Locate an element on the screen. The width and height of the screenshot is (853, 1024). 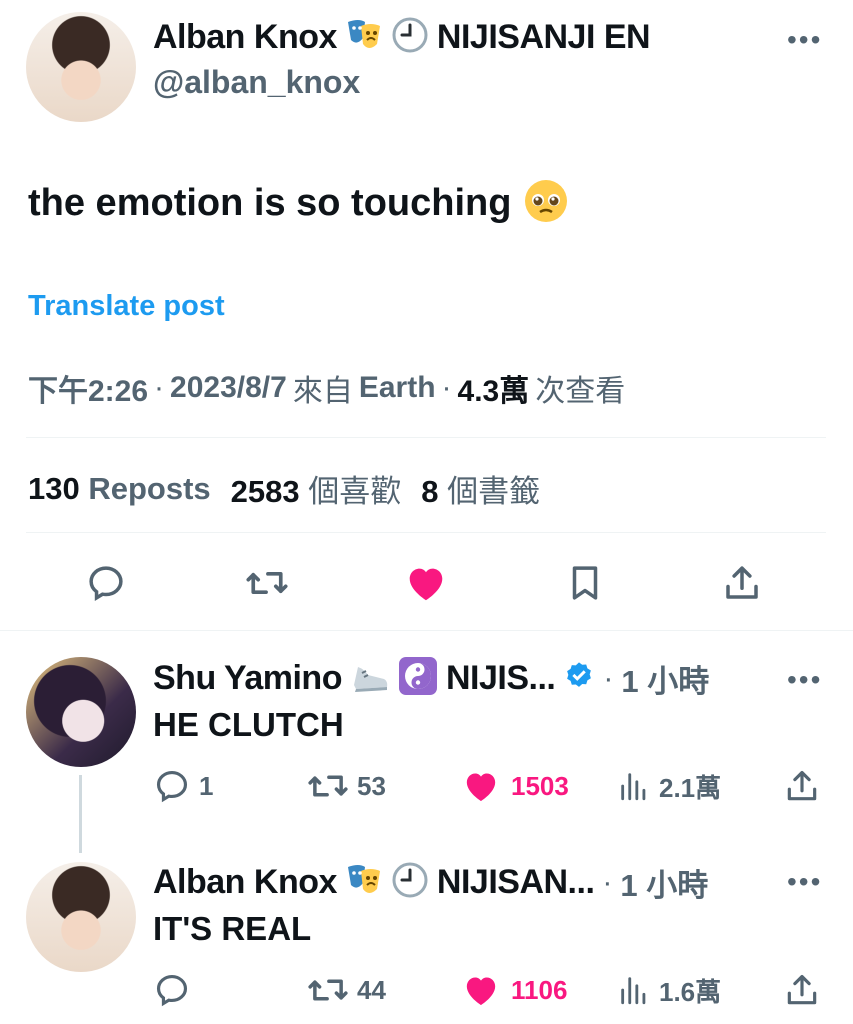
verified-icon is located at coordinates (579, 678).